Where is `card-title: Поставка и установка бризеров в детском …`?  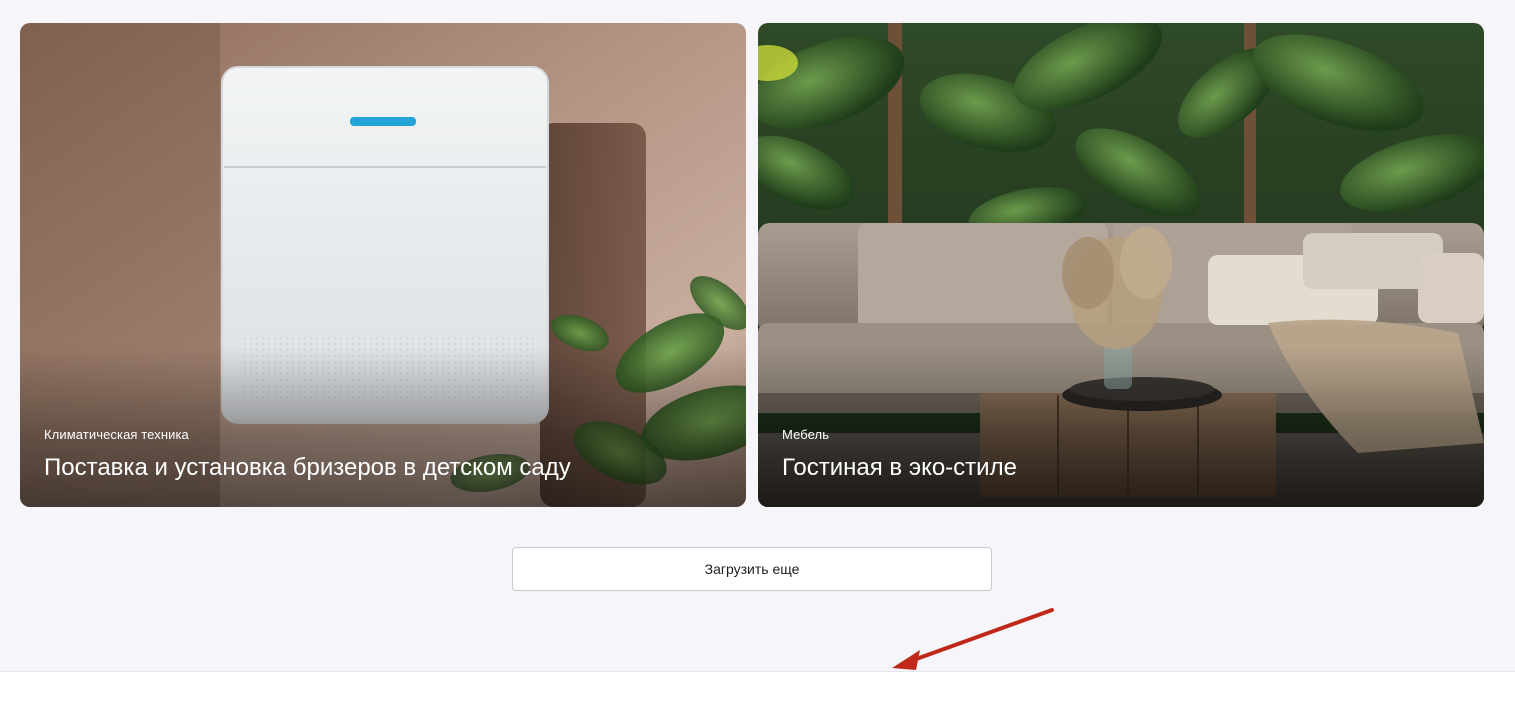
card-title: Поставка и установка бризеров в детском … is located at coordinates (307, 468).